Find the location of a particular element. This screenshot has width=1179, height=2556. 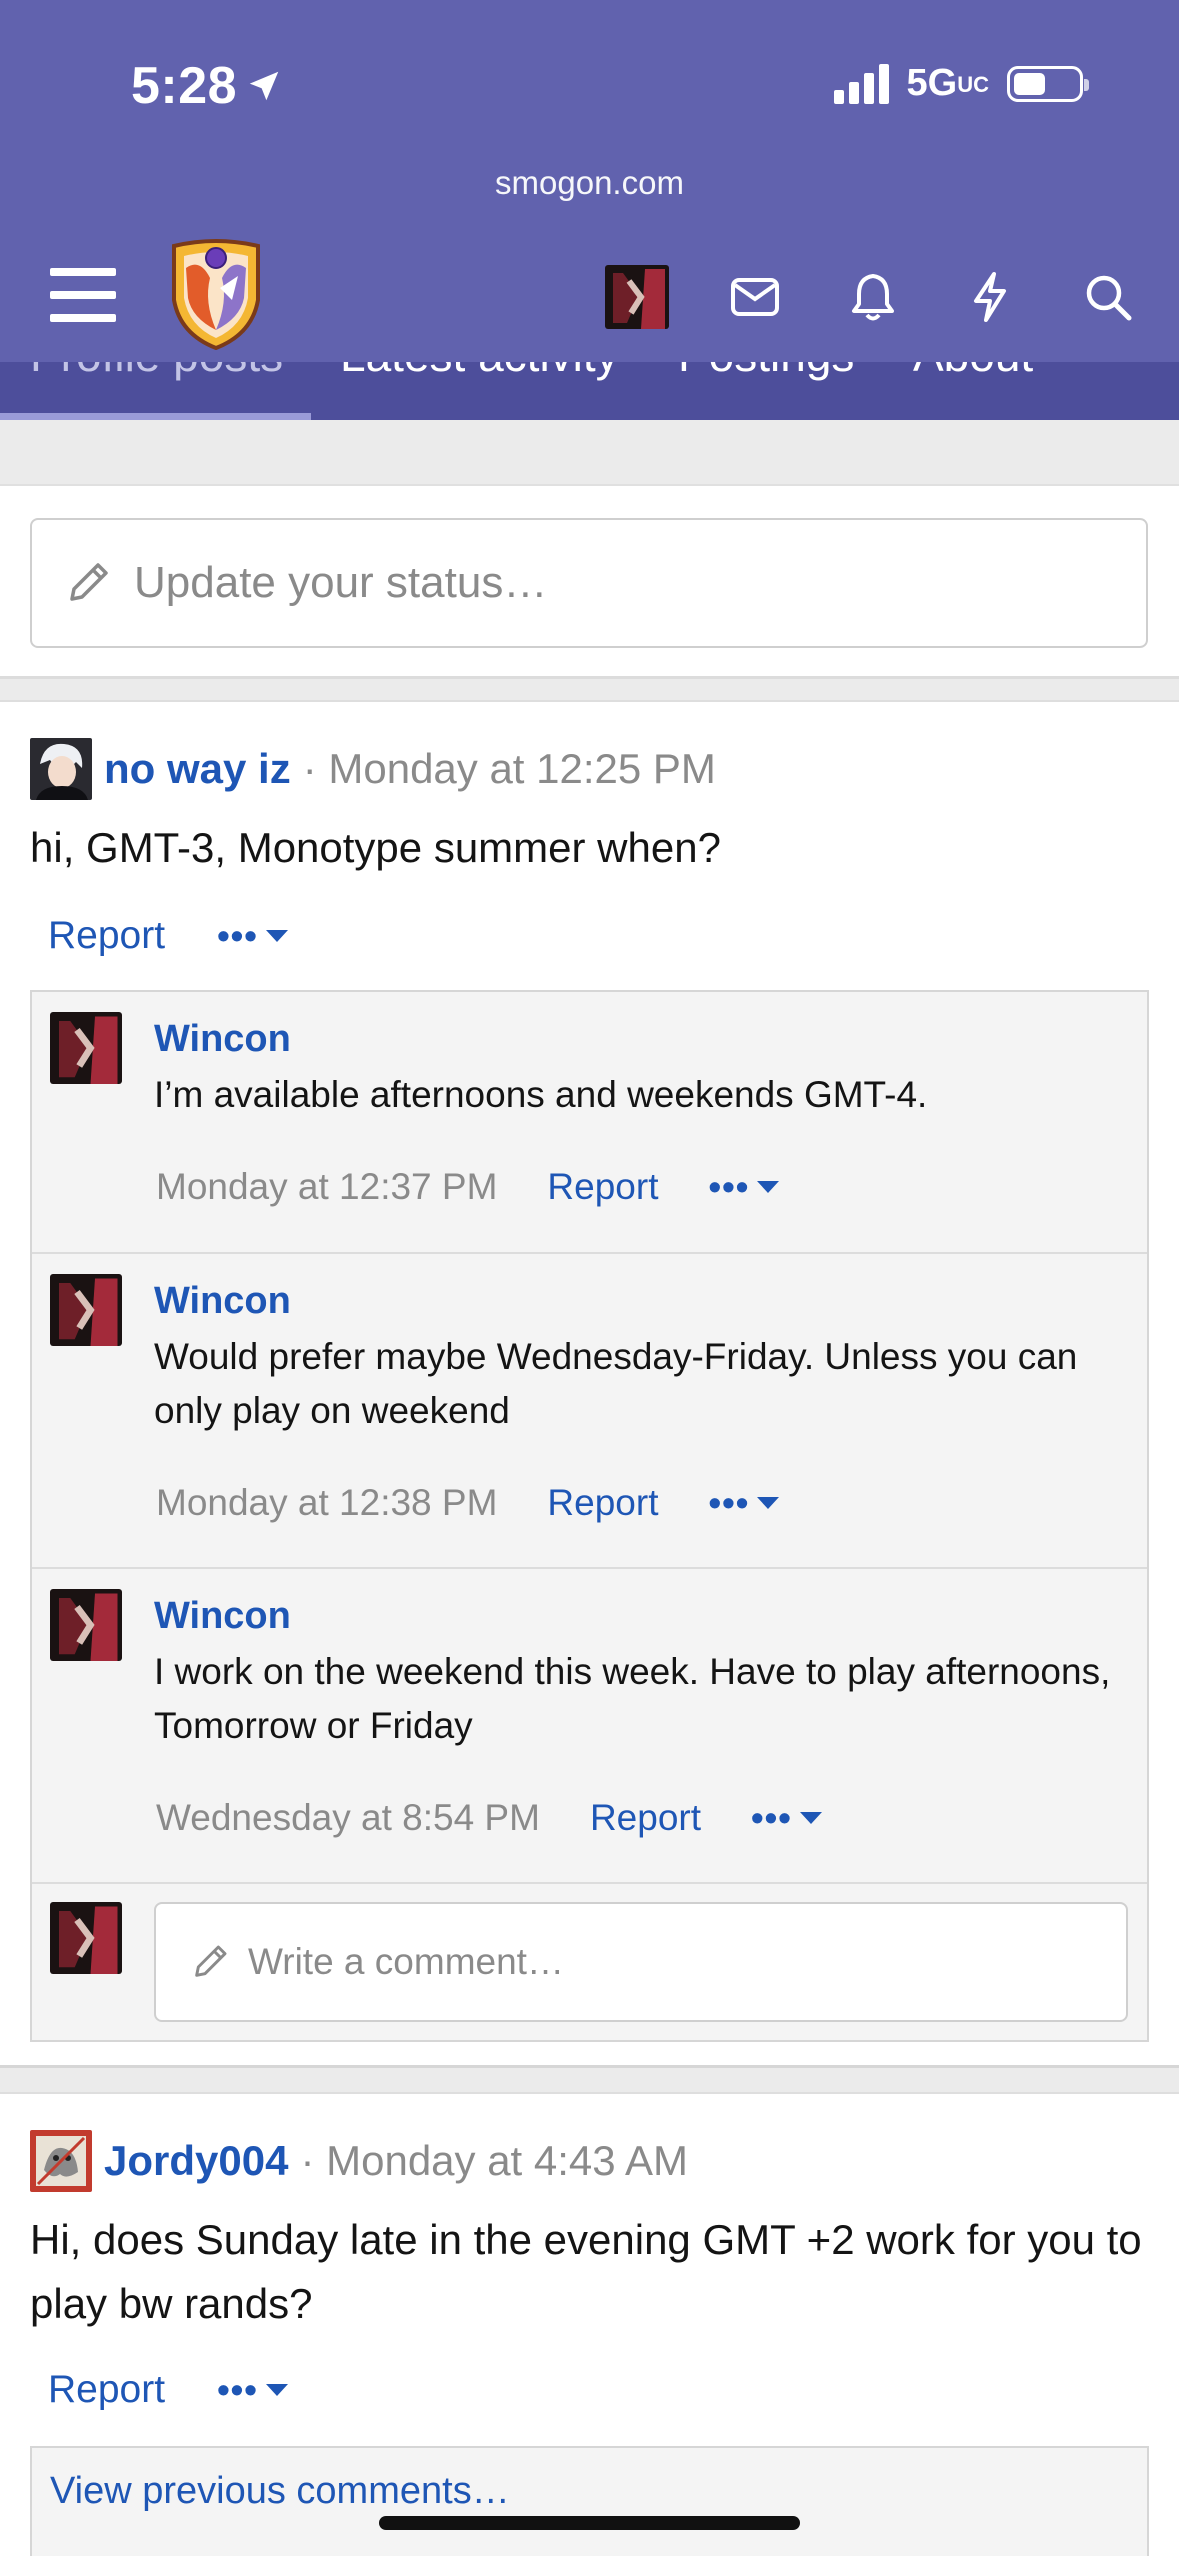

post-header: no way iz · Monday at 12:25 PM is located at coordinates (373, 769).